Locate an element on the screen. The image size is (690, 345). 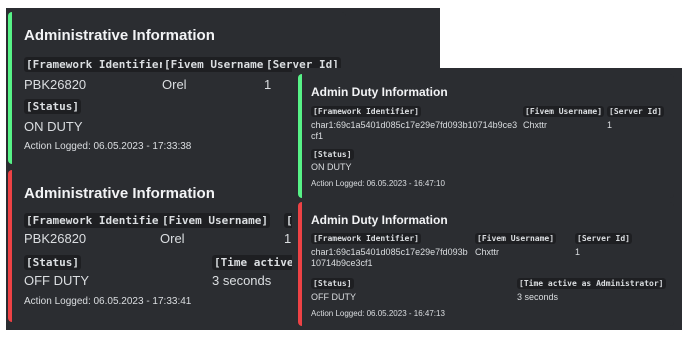
field-label-time-active: [Time active as Administrator] is located at coordinates (591, 283).